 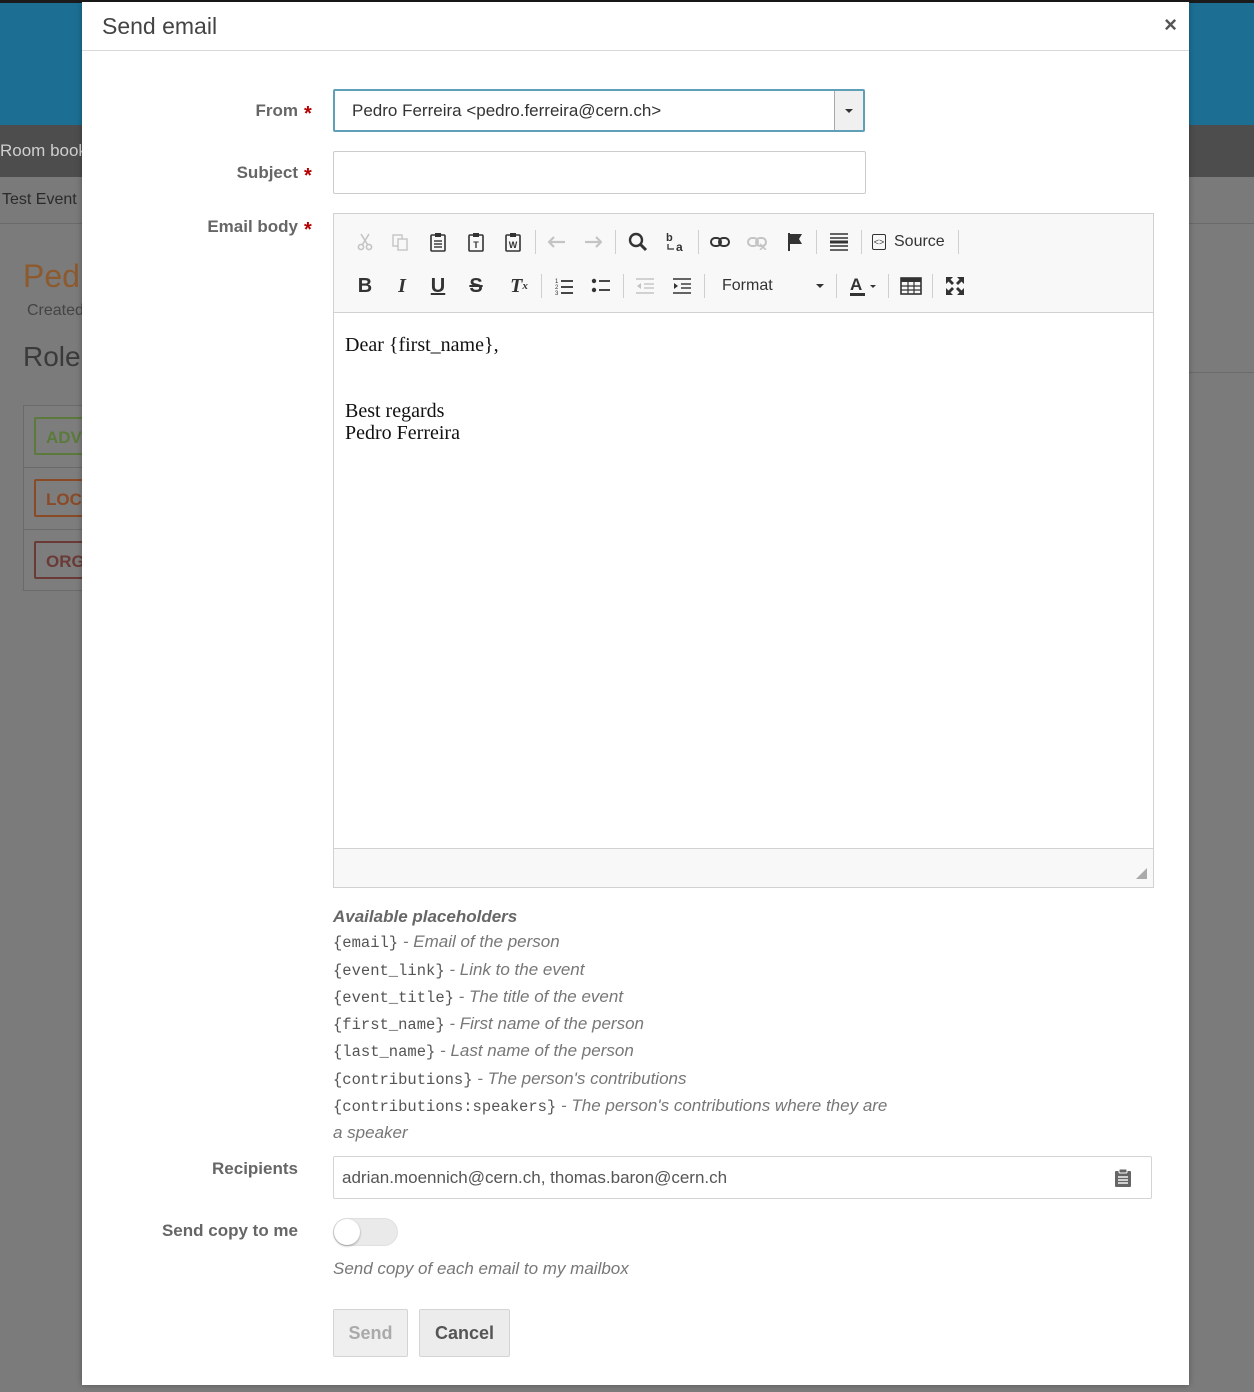 What do you see at coordinates (879, 242) in the screenshot?
I see `source-icon: <>` at bounding box center [879, 242].